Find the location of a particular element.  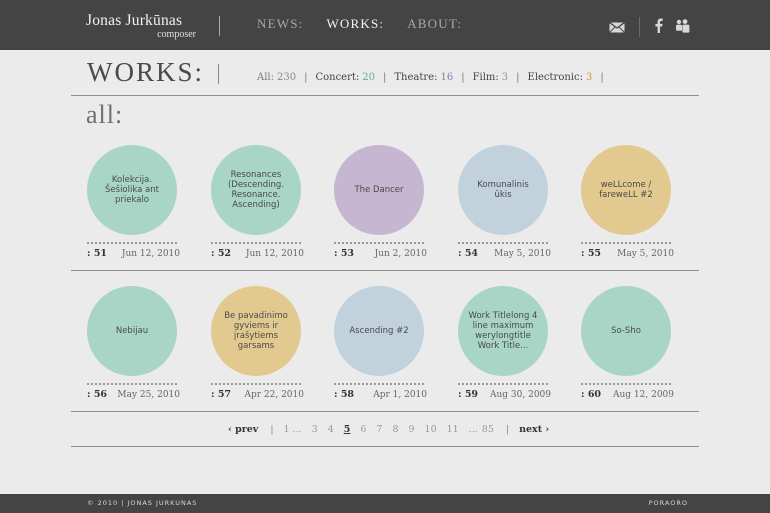

nav-about: ABOUT: is located at coordinates (434, 24).